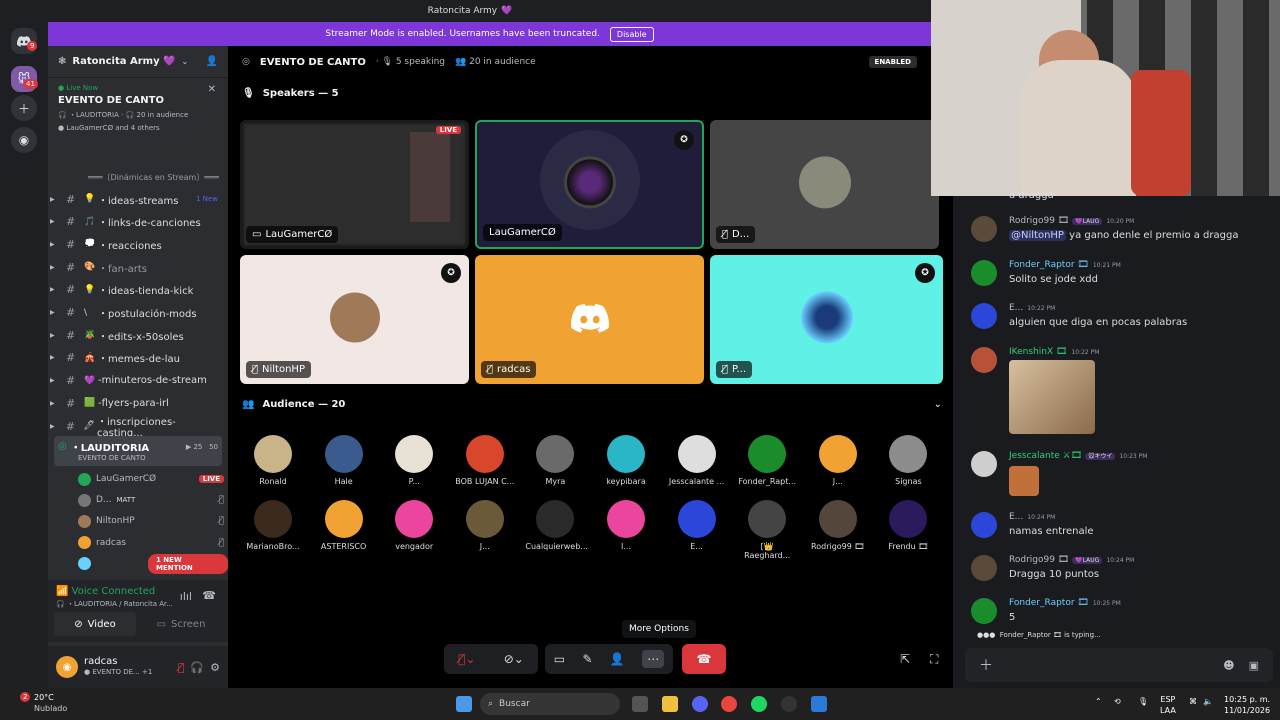 This screenshot has height=720, width=1280. What do you see at coordinates (138, 381) in the screenshot?
I see `channel-item: ▶ # 💜 -minuteros-de-stream` at bounding box center [138, 381].